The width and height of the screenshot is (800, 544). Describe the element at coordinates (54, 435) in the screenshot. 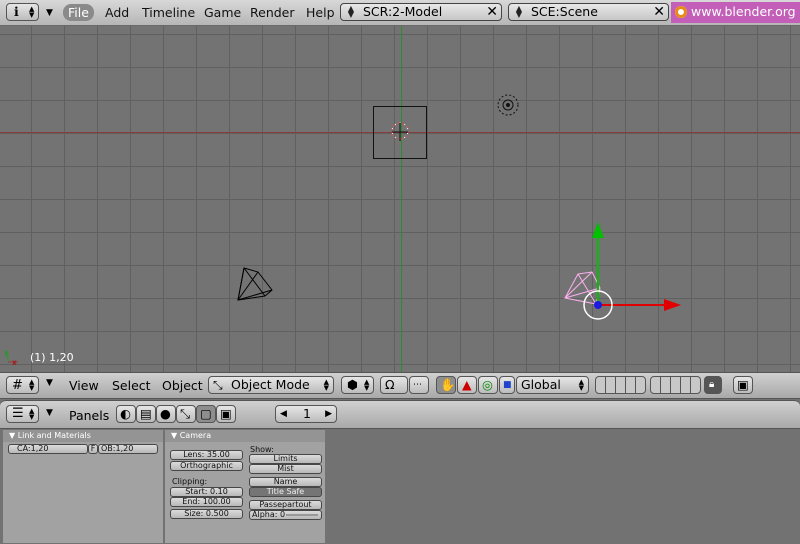

I see `panel-title: Link and Materials` at that location.